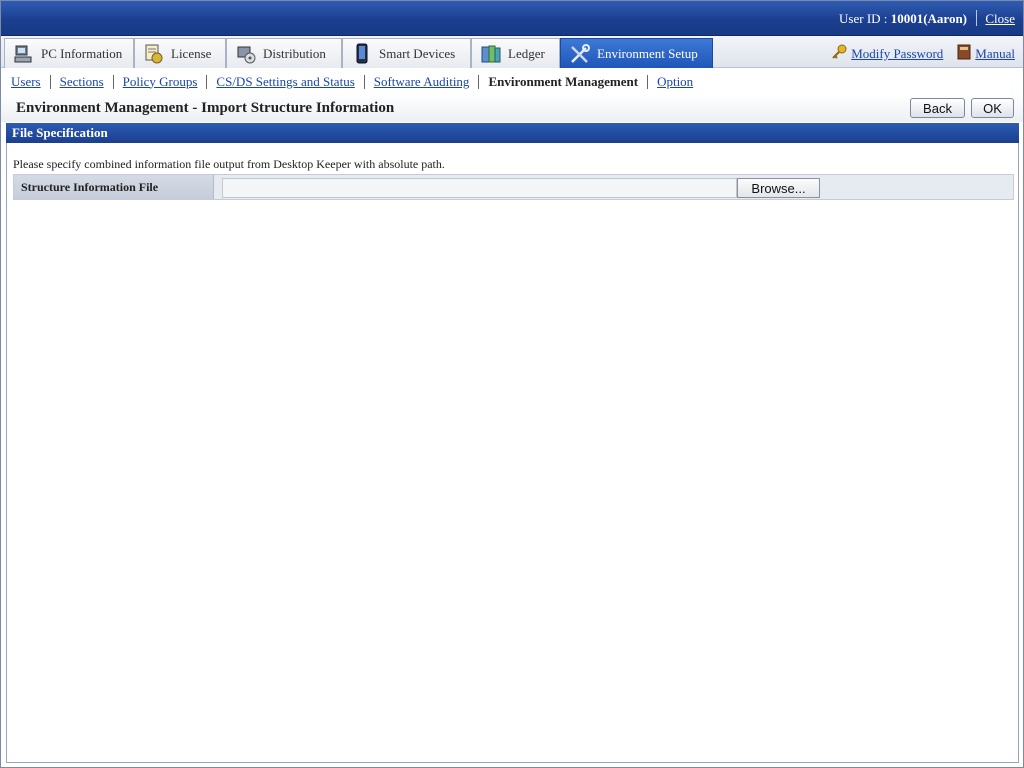 This screenshot has width=1024, height=768. What do you see at coordinates (114, 187) in the screenshot?
I see `structure-file-label: Structure Information File` at bounding box center [114, 187].